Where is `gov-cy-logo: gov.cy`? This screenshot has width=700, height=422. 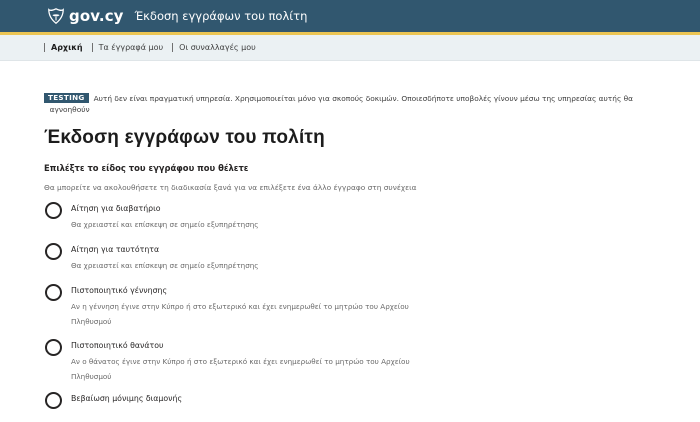 gov-cy-logo: gov.cy is located at coordinates (85, 16).